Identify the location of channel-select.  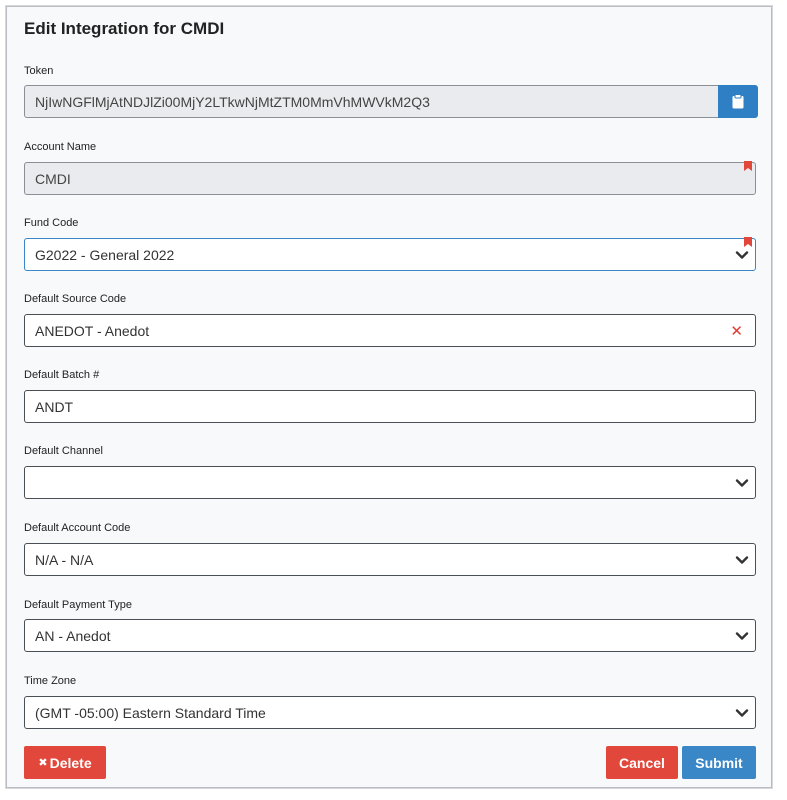
(390, 482).